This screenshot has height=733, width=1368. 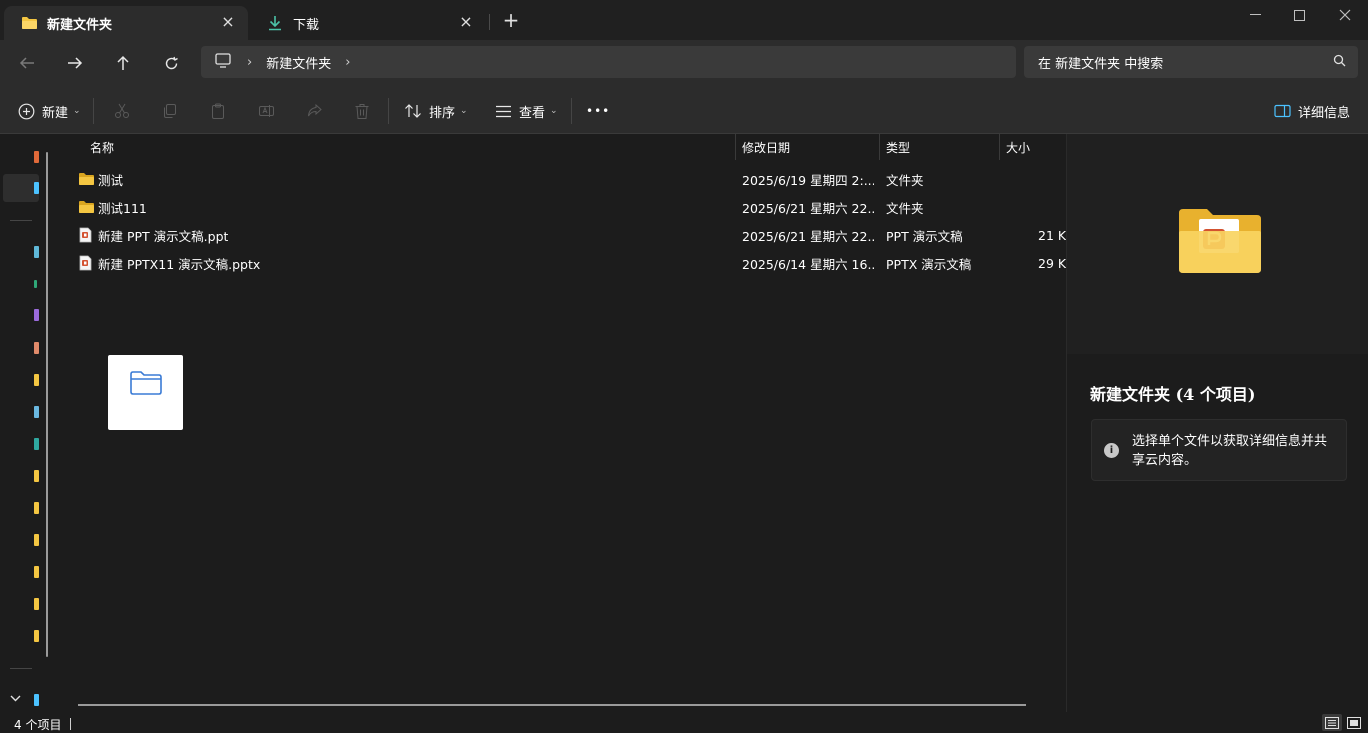 I want to click on horizontal-scrollbar, so click(x=552, y=705).